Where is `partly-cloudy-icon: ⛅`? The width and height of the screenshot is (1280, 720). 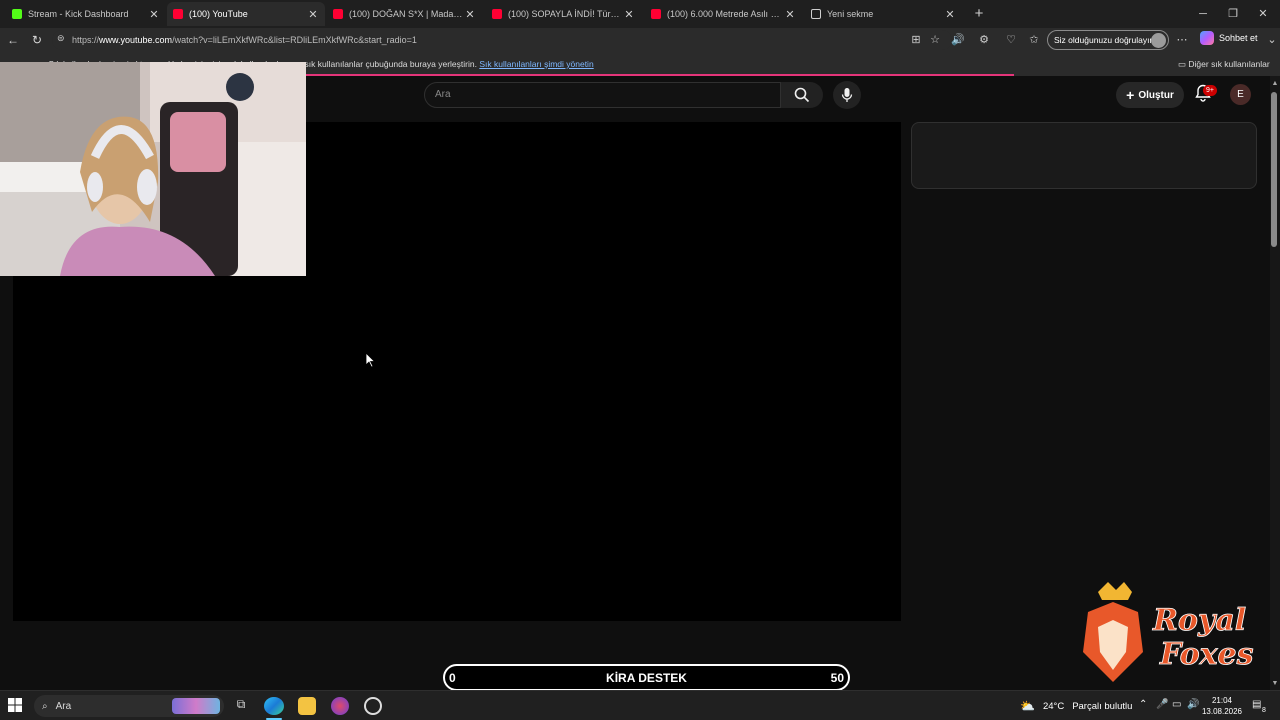
partly-cloudy-icon: ⛅ is located at coordinates (1027, 706).